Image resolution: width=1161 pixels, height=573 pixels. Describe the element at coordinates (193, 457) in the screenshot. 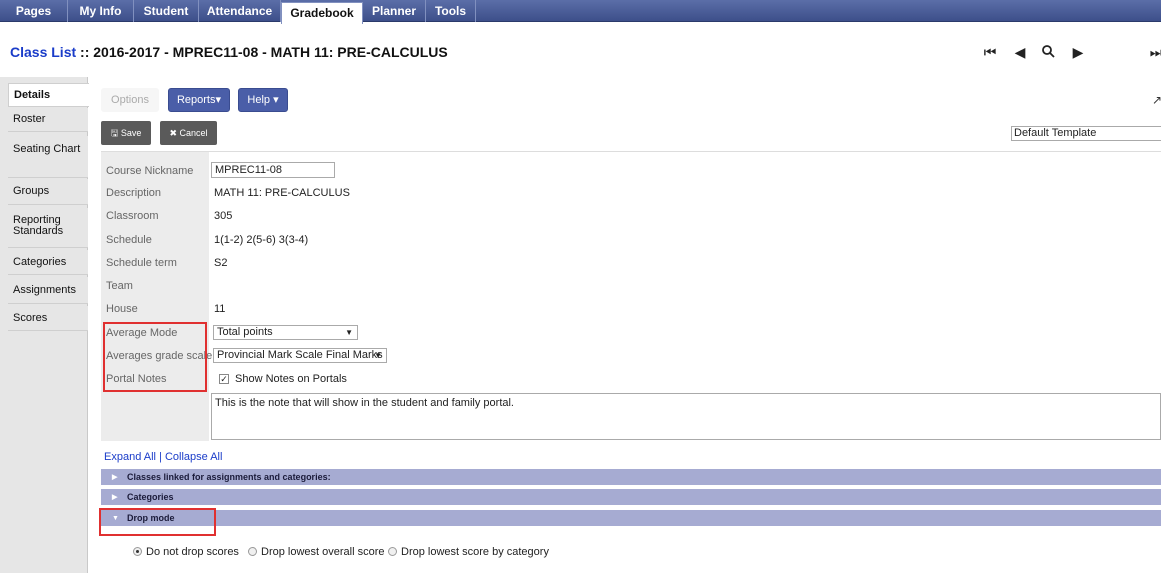

I see `collapse-all-link: Collapse All` at that location.